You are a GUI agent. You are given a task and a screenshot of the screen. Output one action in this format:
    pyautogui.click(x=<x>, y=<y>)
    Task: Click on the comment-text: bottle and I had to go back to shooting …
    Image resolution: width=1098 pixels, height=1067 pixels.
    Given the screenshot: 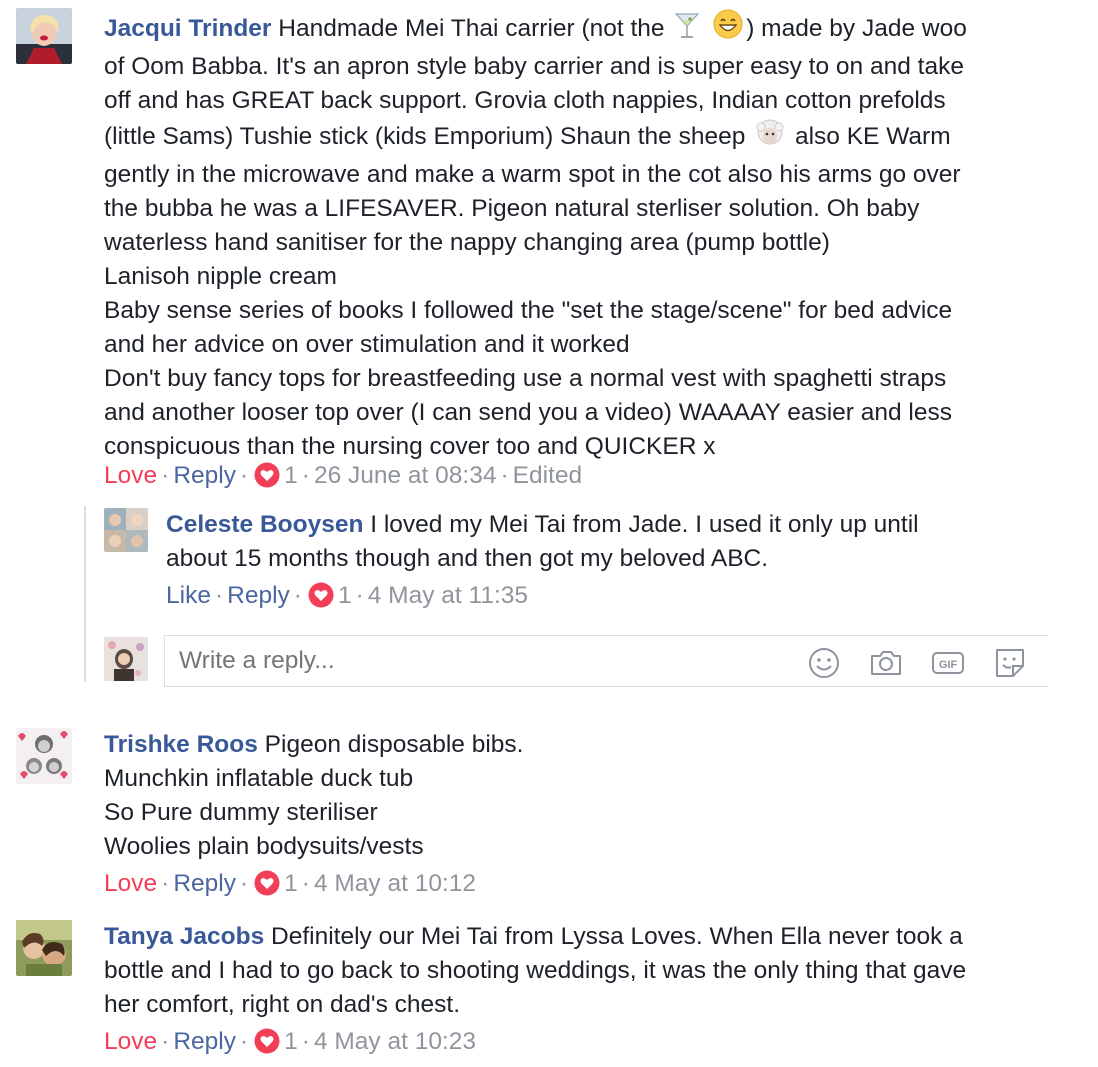 What is the action you would take?
    pyautogui.click(x=535, y=970)
    